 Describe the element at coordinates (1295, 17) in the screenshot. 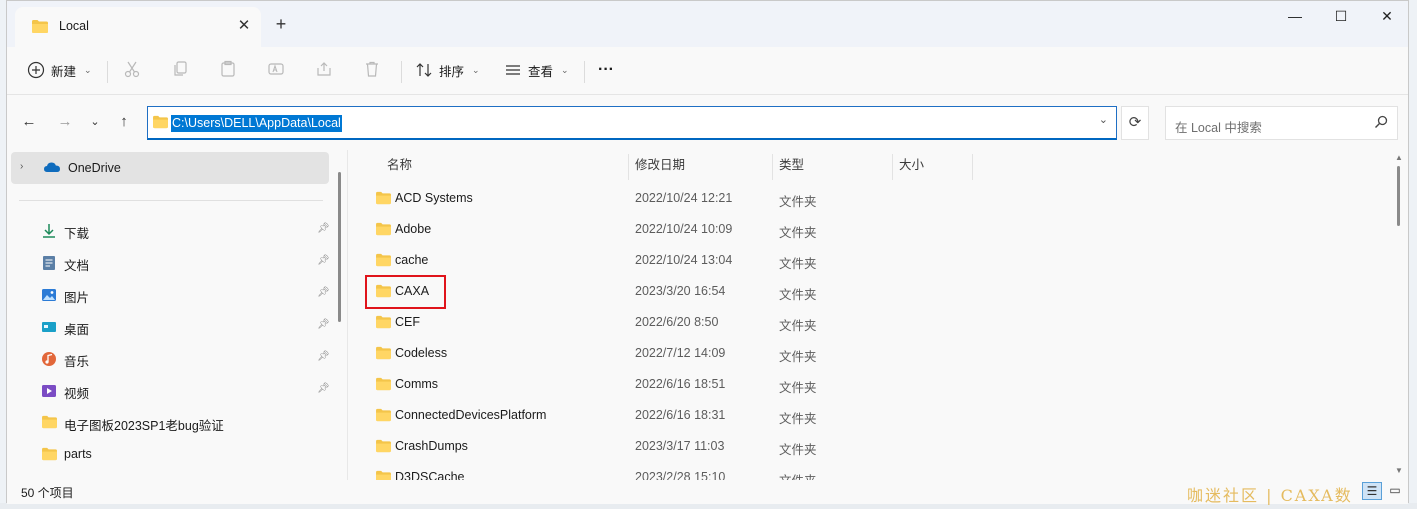

I see `minimize-button: —` at that location.